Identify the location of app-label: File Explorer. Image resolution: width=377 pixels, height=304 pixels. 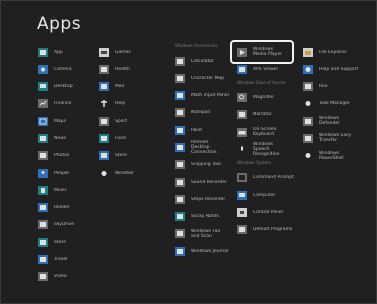
(333, 52).